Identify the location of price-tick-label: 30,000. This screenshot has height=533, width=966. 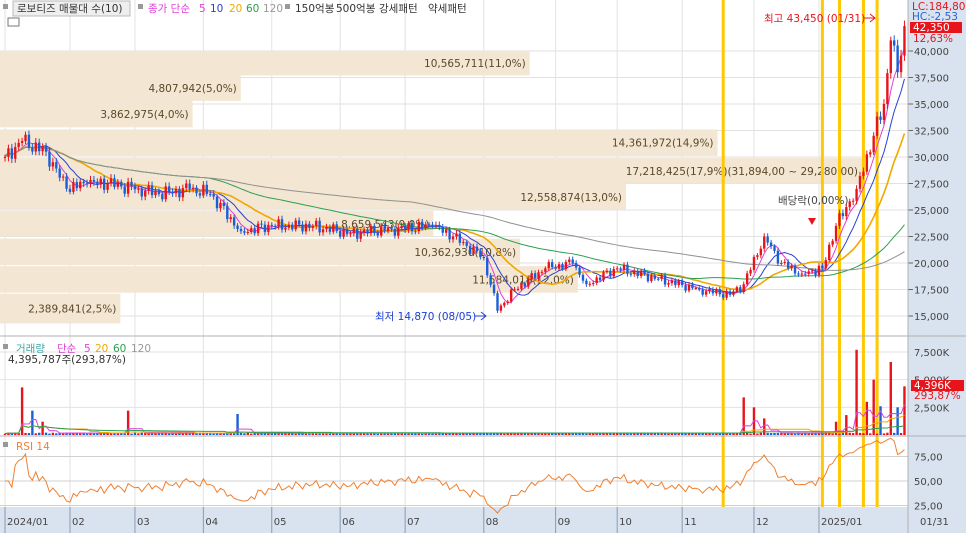
(931, 158).